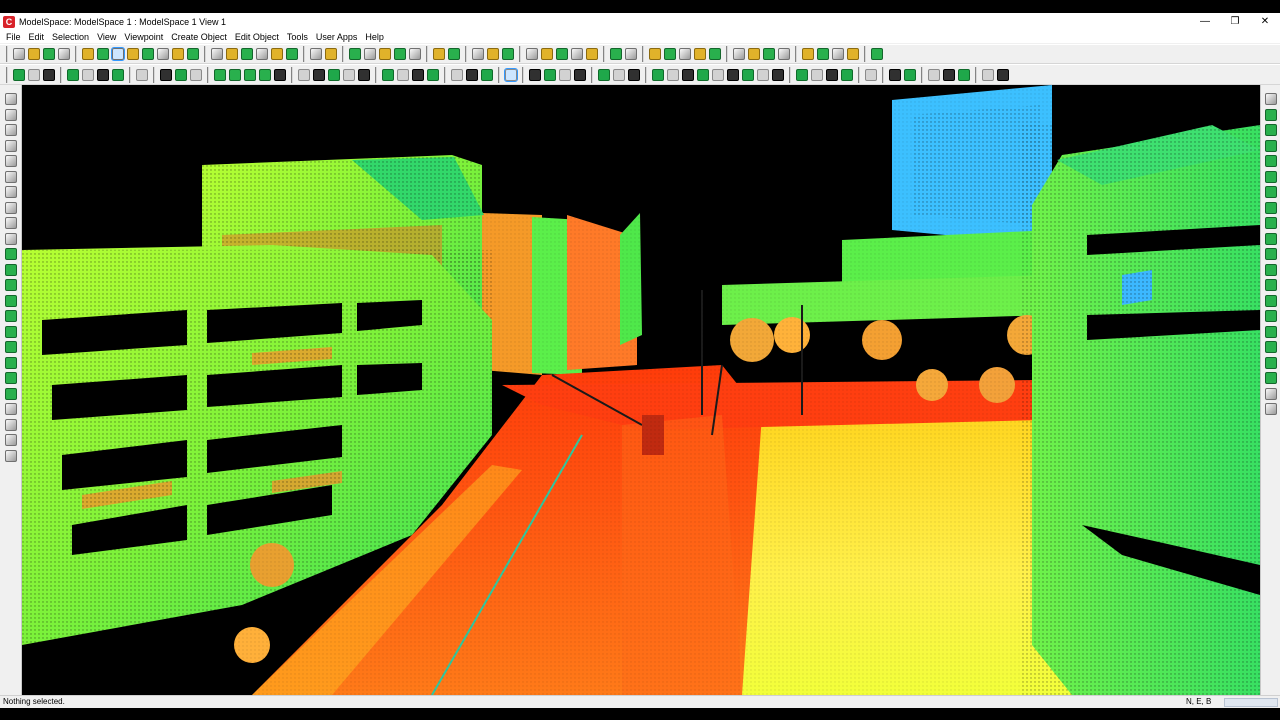 Image resolution: width=1280 pixels, height=720 pixels. I want to click on lasso-icon, so click(147, 54).